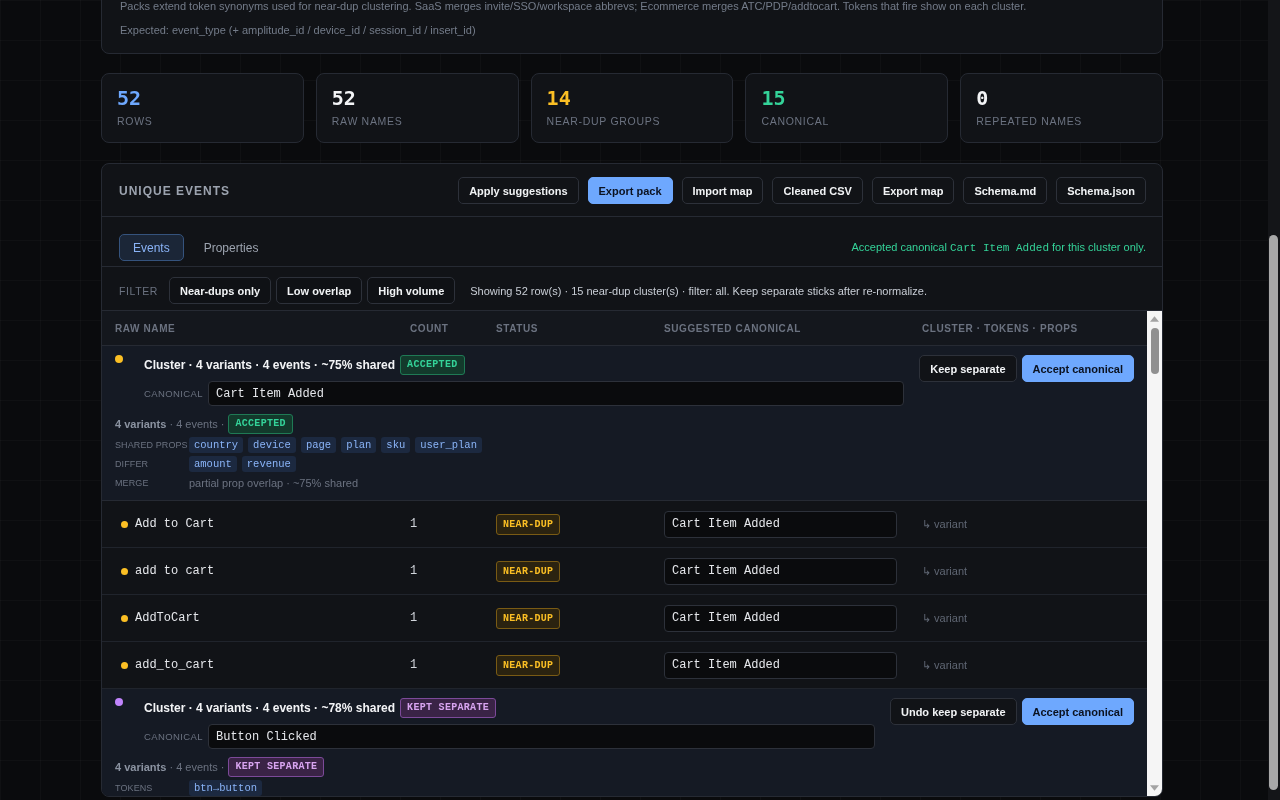  I want to click on column-header: RAW NAME, so click(146, 328).